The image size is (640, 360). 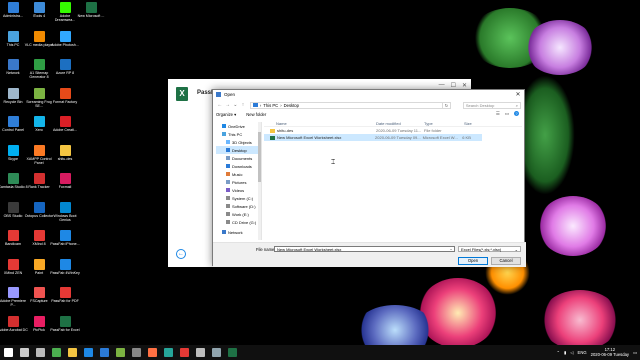 I want to click on nav-item: Software (D:), so click(x=238, y=206).